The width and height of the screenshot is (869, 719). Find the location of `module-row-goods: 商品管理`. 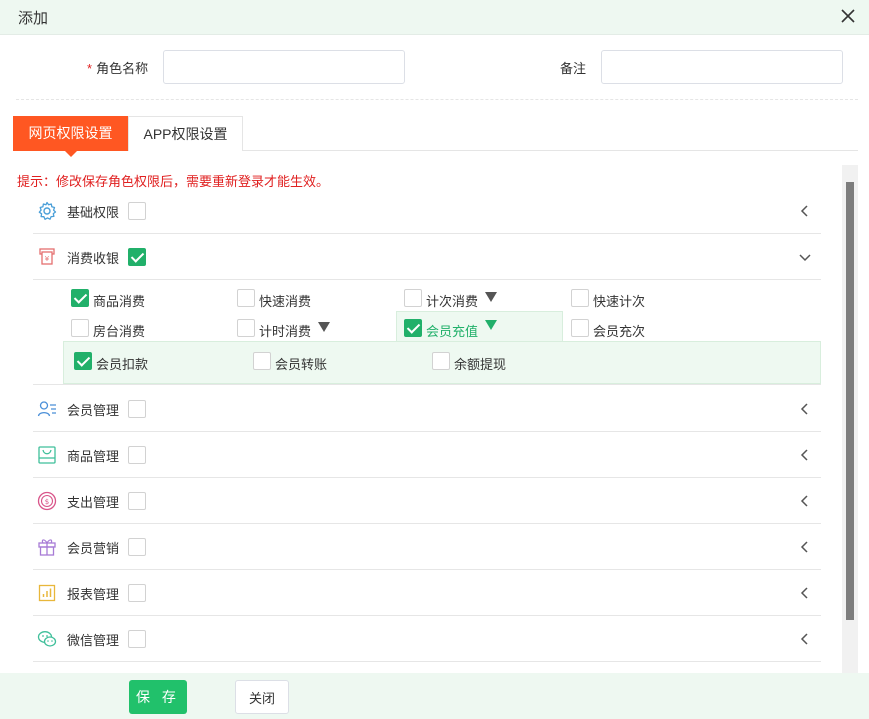

module-row-goods: 商品管理 is located at coordinates (427, 455).